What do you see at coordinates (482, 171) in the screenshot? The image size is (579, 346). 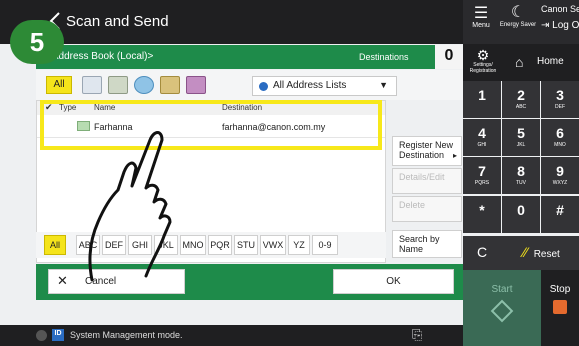 I see `key-digit: 7` at bounding box center [482, 171].